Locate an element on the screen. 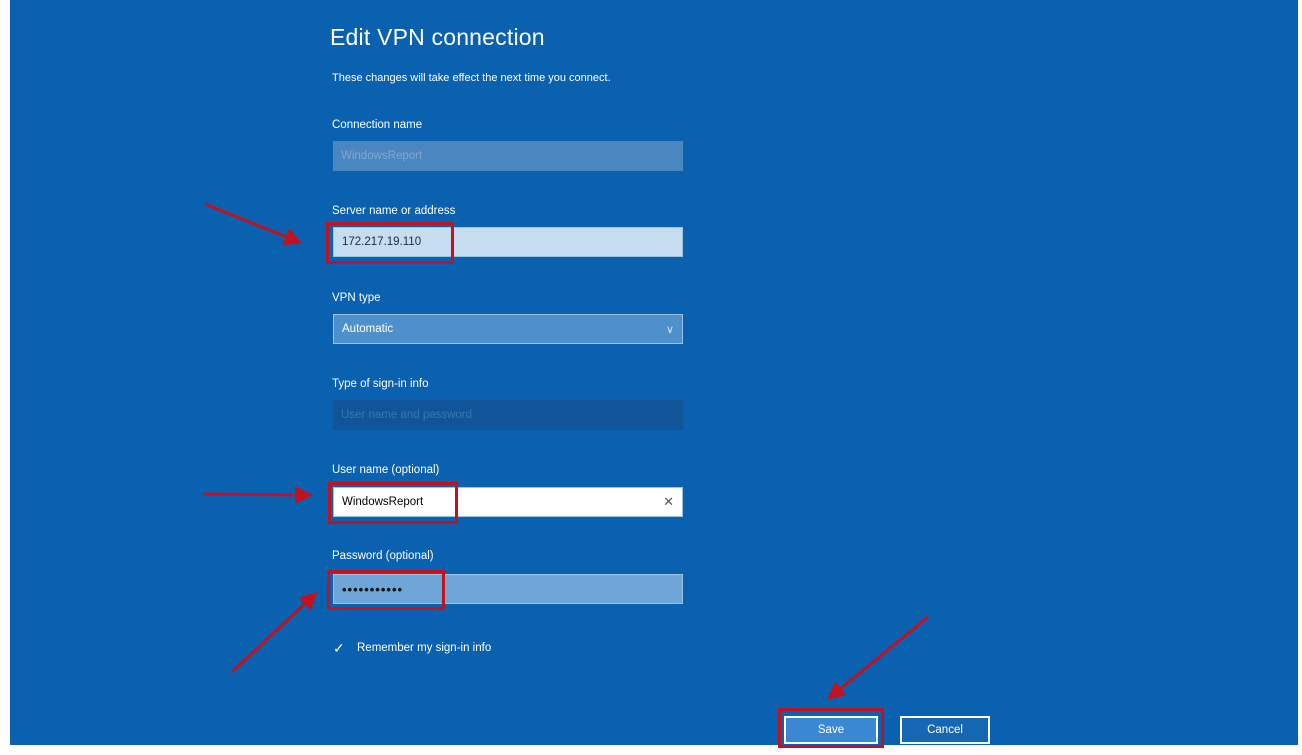 This screenshot has height=755, width=1302. sign-in-type-dropdown: User name and password is located at coordinates (508, 415).